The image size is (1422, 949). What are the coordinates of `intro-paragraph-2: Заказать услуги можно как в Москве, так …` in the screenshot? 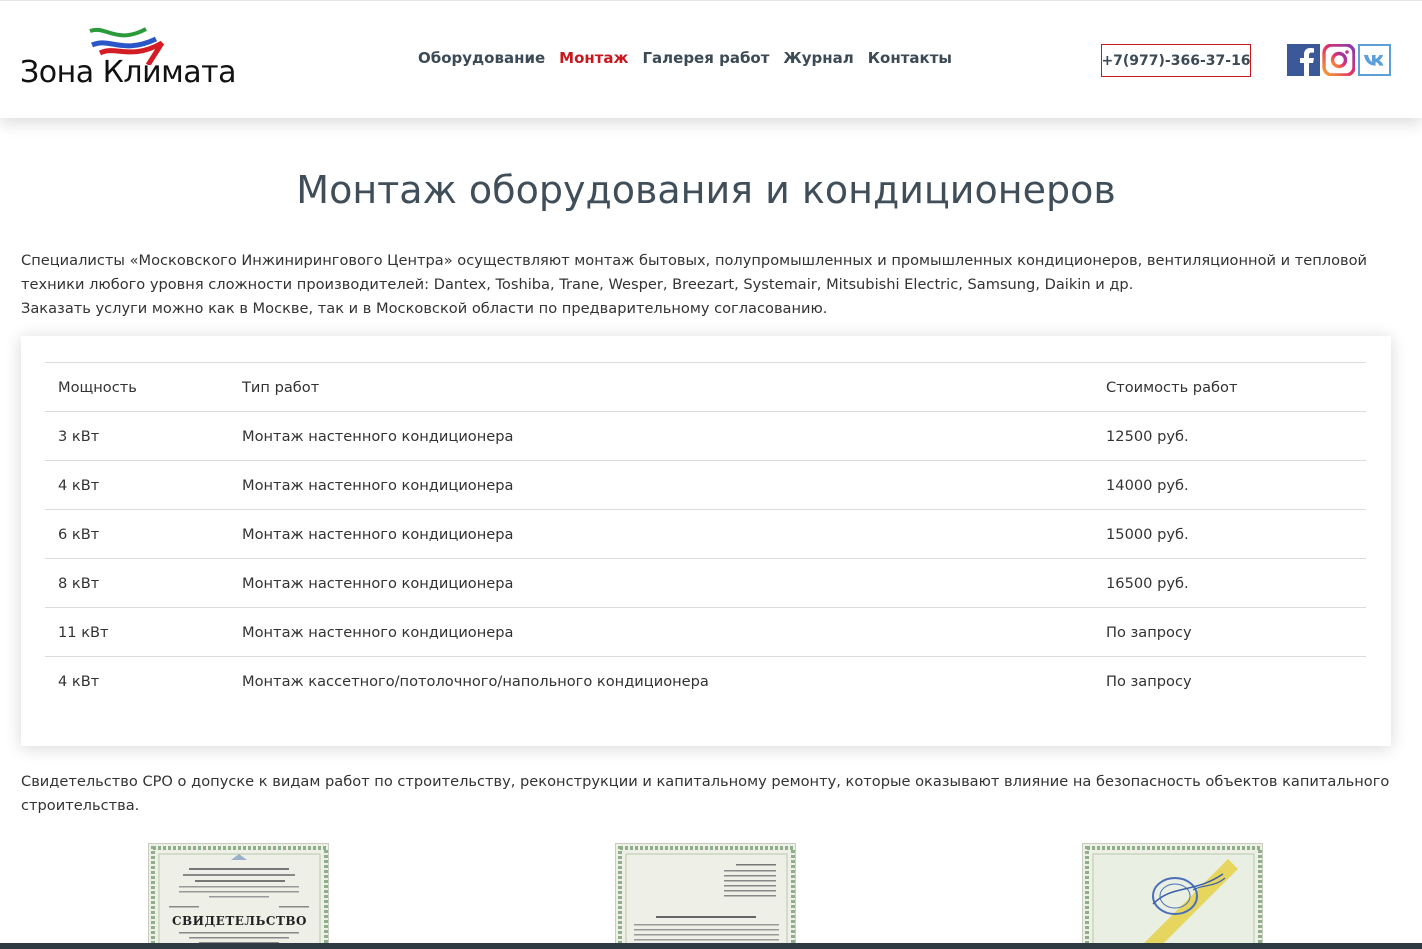 It's located at (424, 308).